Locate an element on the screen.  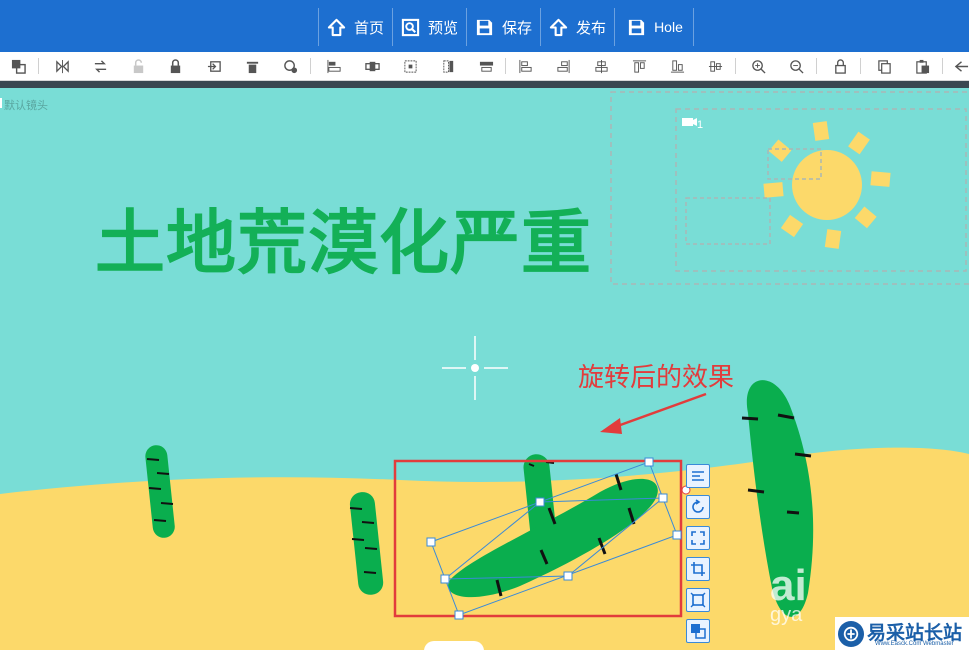
copy-icon is located at coordinates (884, 66).